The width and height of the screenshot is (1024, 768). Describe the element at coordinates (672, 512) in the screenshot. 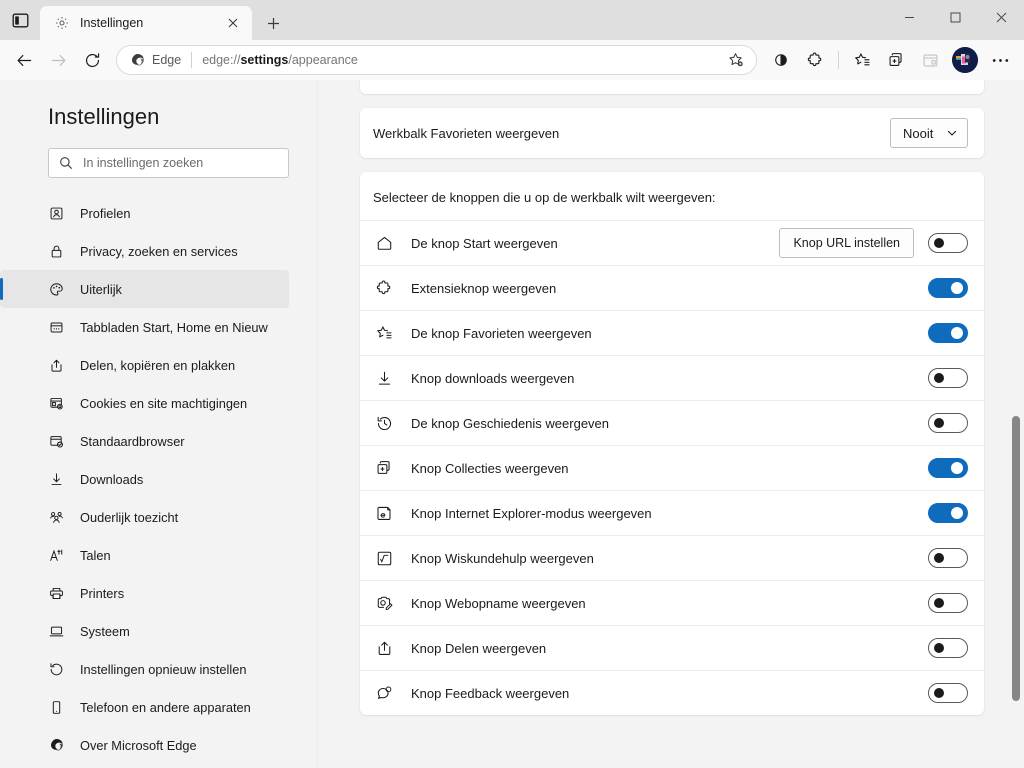

I see `toolbar-row-ie-mode: Knop Internet Explorer-modus weergeven` at that location.